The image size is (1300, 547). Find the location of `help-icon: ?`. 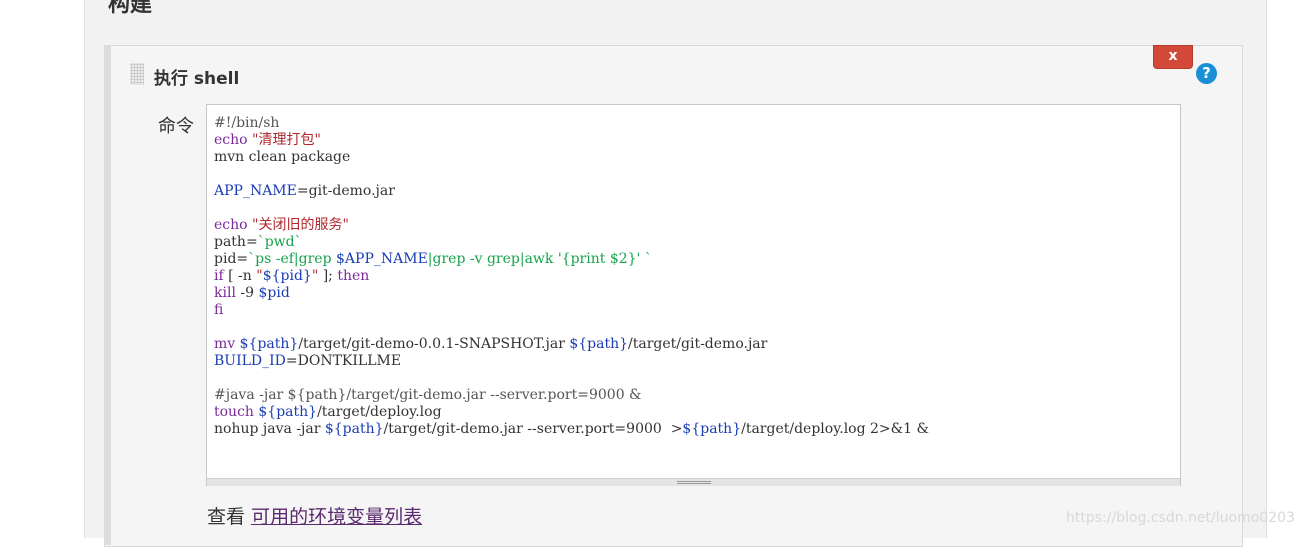

help-icon: ? is located at coordinates (1206, 73).